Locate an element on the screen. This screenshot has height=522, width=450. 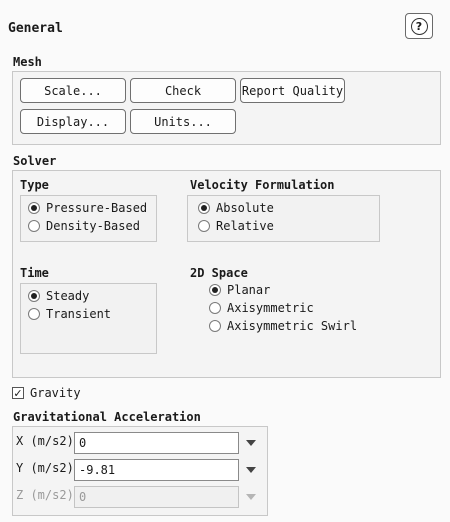
solver-section-label: Solver is located at coordinates (35, 161).